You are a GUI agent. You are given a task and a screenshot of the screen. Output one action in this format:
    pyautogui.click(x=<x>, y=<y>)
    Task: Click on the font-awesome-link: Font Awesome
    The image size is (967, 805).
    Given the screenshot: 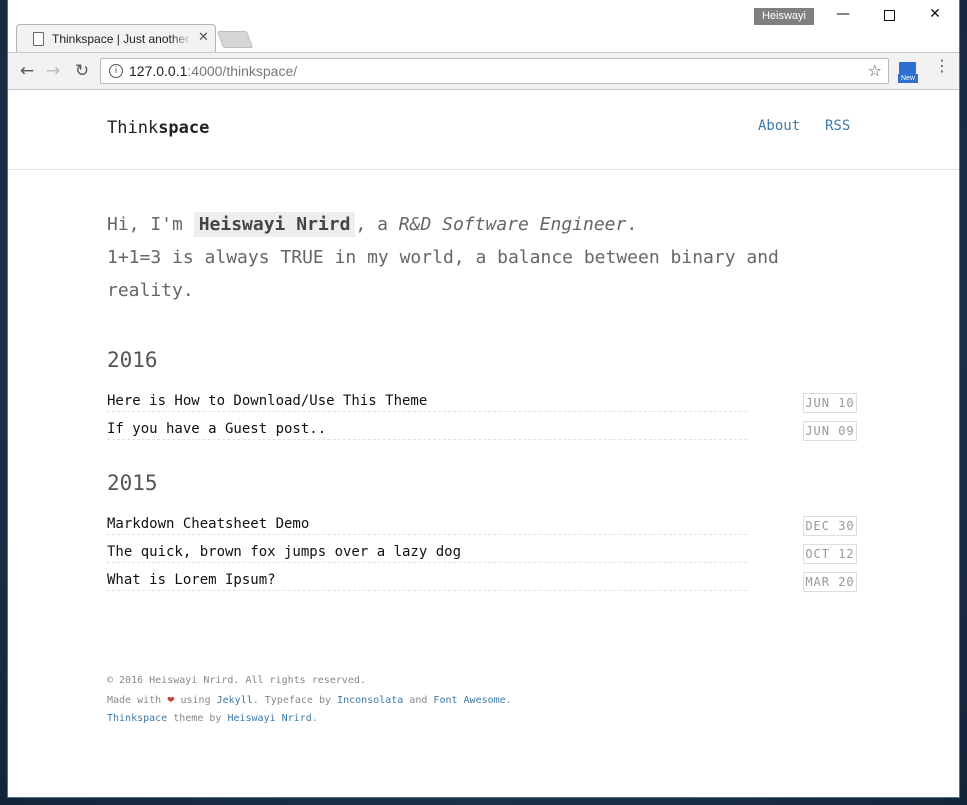 What is the action you would take?
    pyautogui.click(x=469, y=700)
    